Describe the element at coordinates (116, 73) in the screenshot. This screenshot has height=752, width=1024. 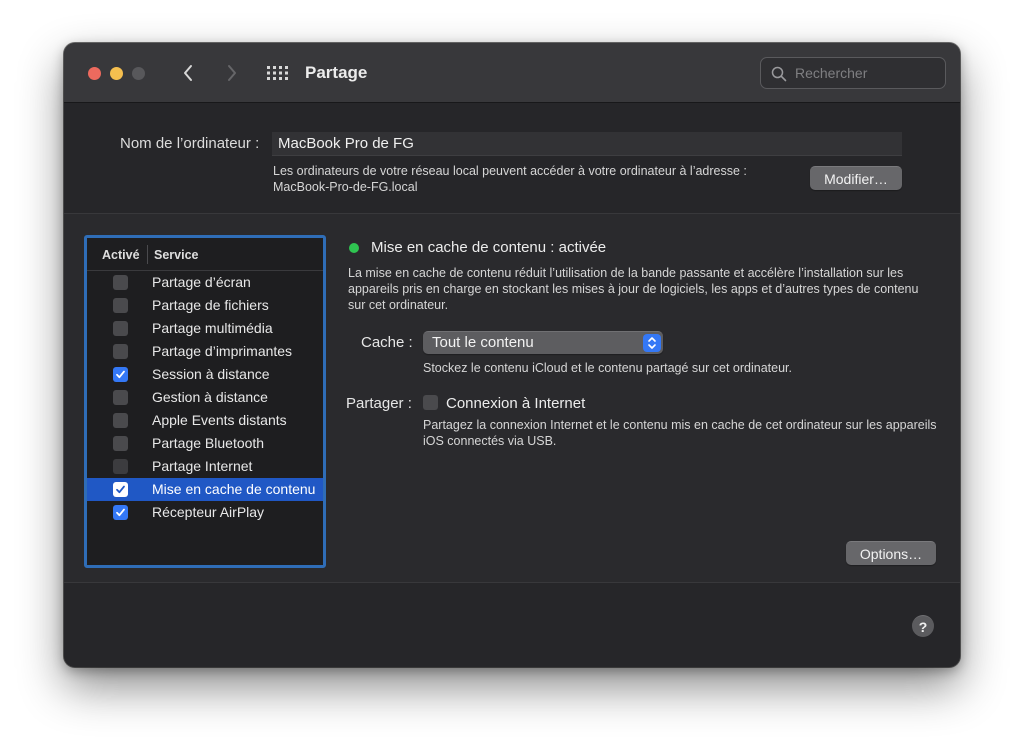
I see `minimize-window-button` at that location.